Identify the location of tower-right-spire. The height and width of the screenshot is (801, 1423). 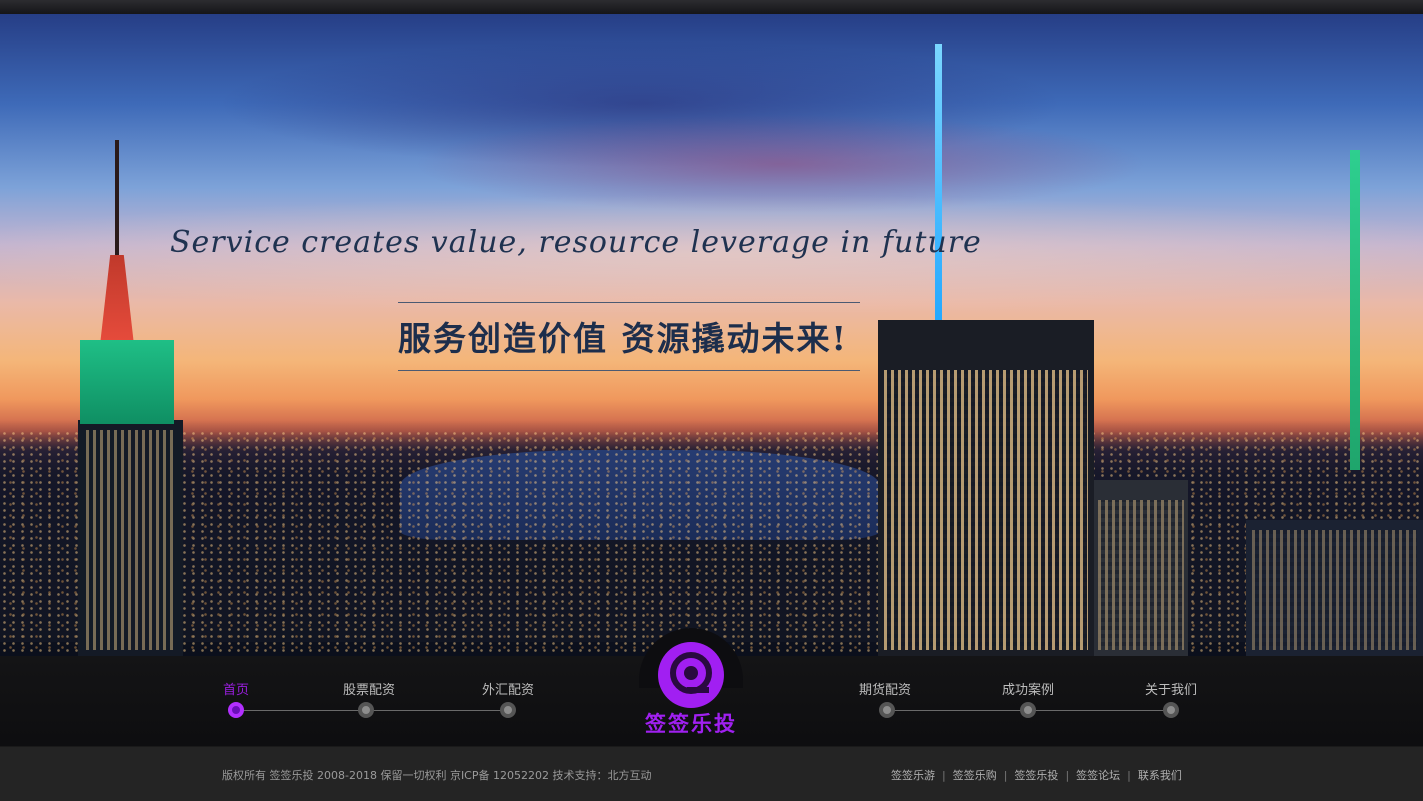
(1355, 310).